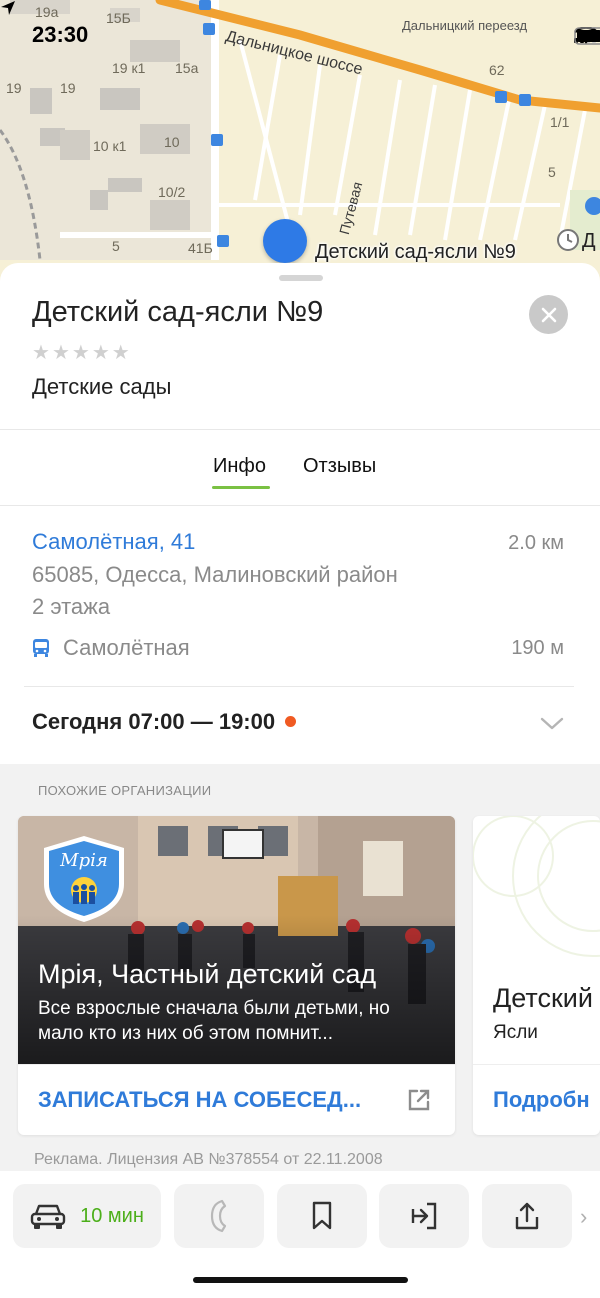  What do you see at coordinates (154, 721) in the screenshot?
I see `opening-hours-text: Сегодня 07:00 — 19:00` at bounding box center [154, 721].